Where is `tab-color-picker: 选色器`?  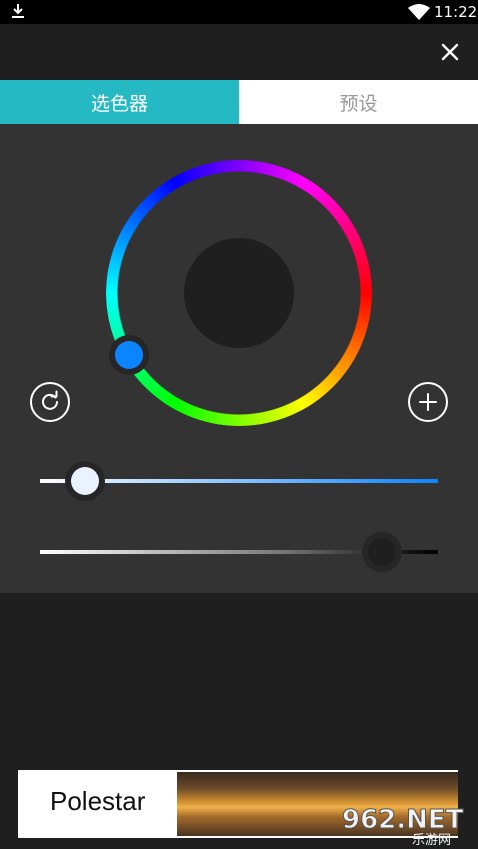
tab-color-picker: 选色器 is located at coordinates (119, 102).